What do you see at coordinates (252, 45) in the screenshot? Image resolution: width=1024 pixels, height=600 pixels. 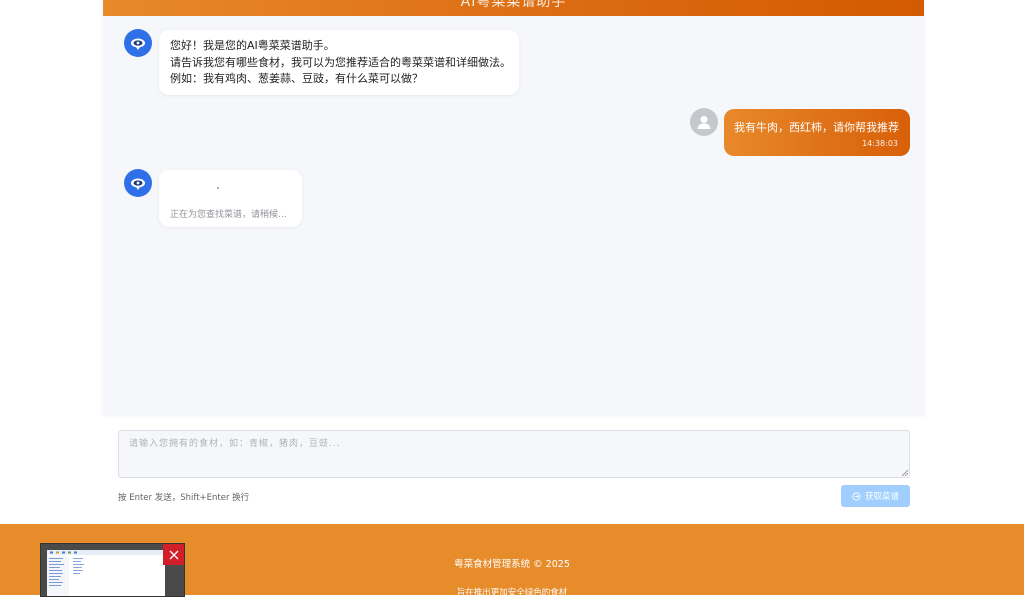 I see `welcome-line-1: 您好！我是您的AI粤菜菜谱助手。` at bounding box center [252, 45].